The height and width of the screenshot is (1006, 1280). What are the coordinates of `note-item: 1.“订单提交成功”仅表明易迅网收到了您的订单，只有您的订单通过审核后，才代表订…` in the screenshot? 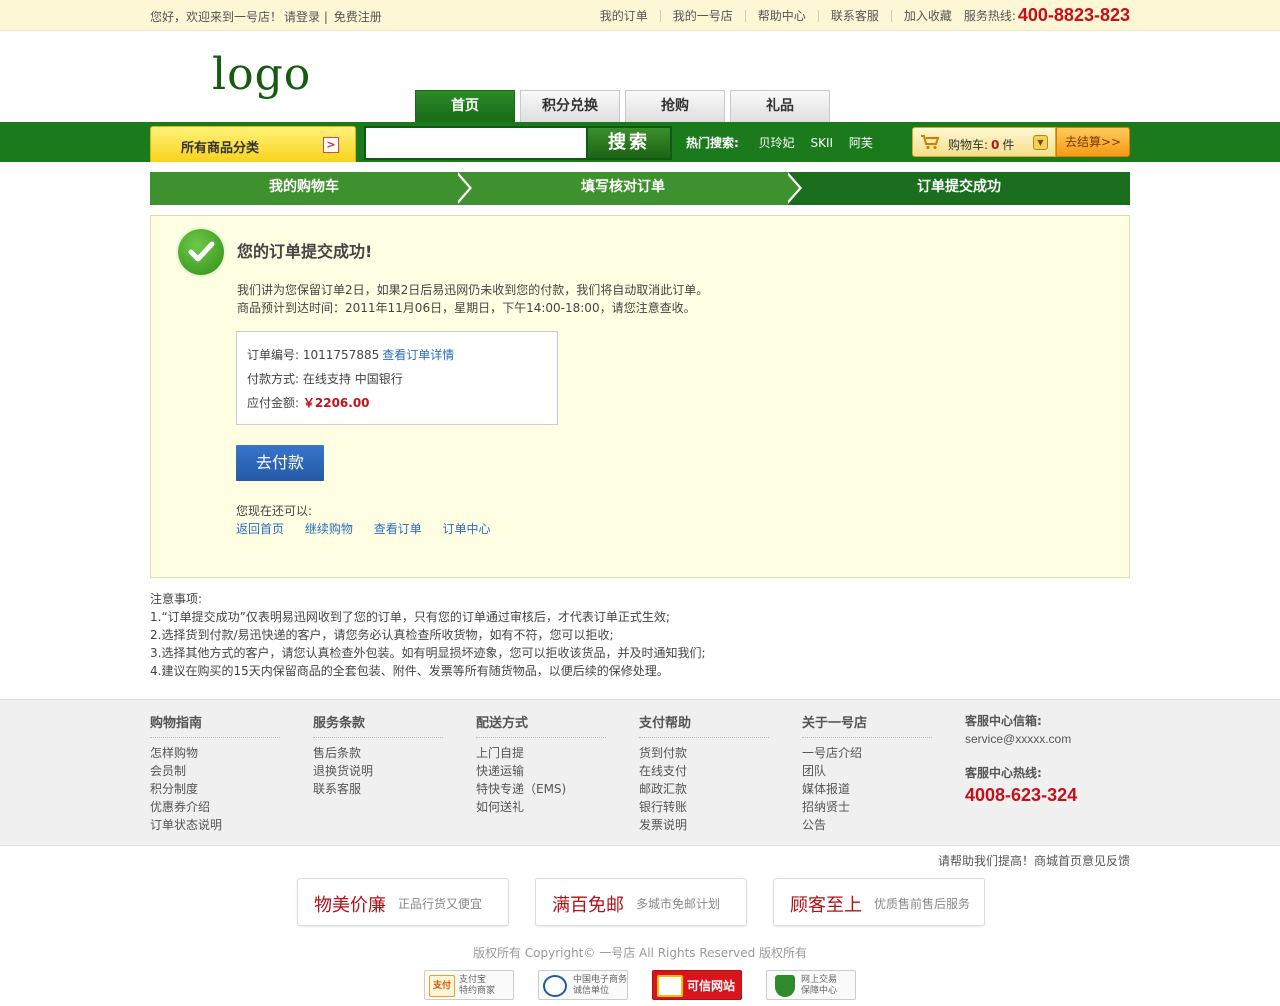 It's located at (410, 617).